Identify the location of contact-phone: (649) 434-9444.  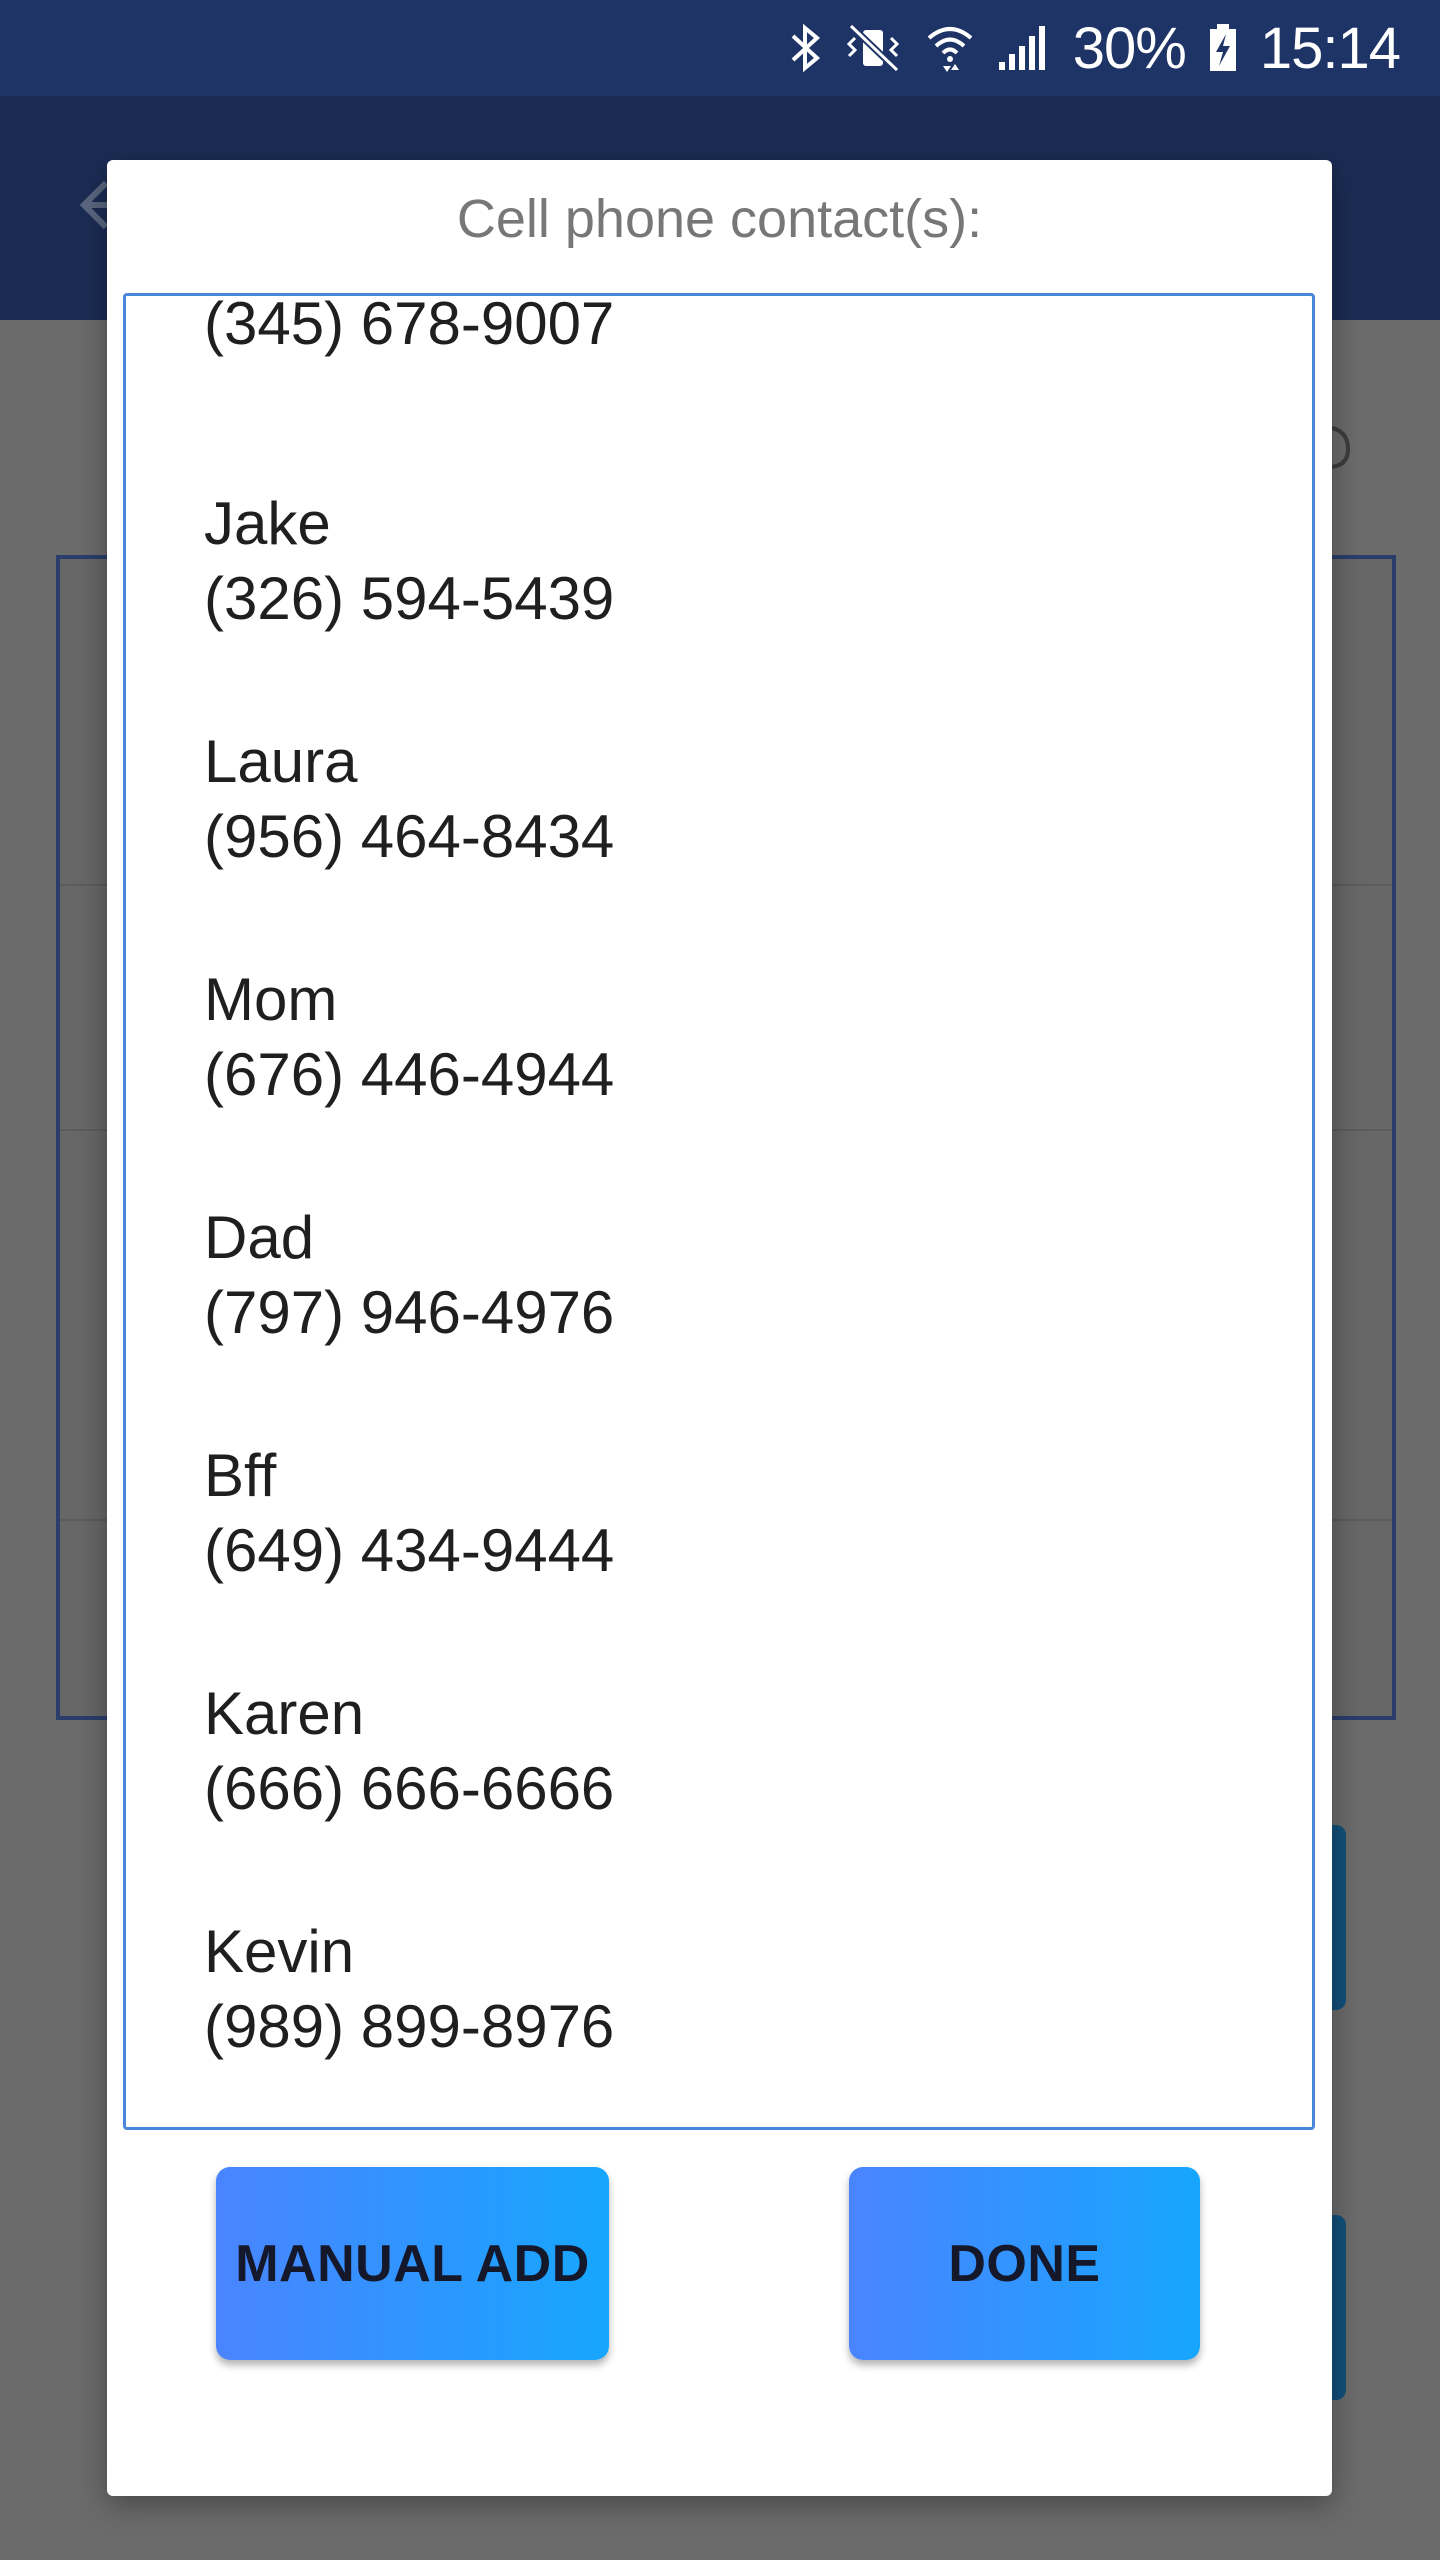
(409, 1550).